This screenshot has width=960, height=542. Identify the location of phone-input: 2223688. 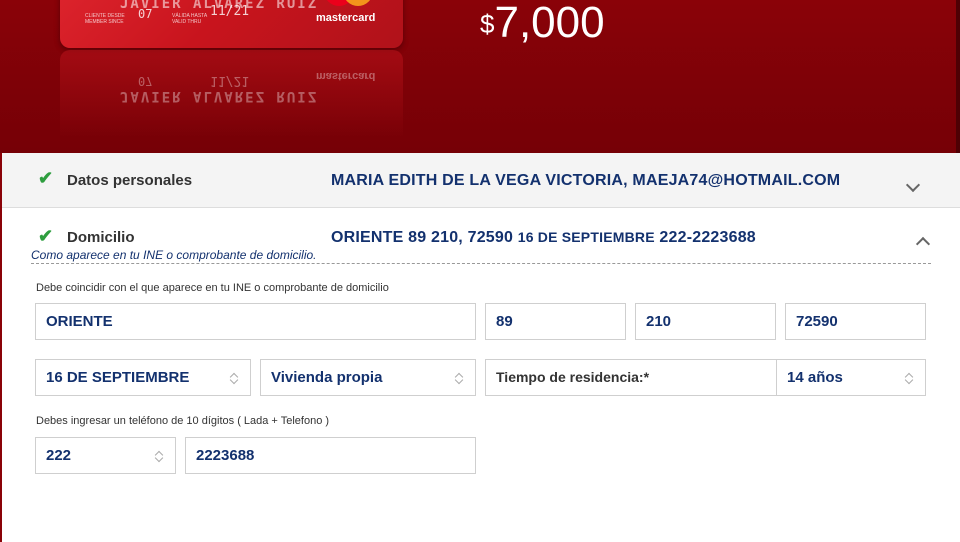
(330, 455).